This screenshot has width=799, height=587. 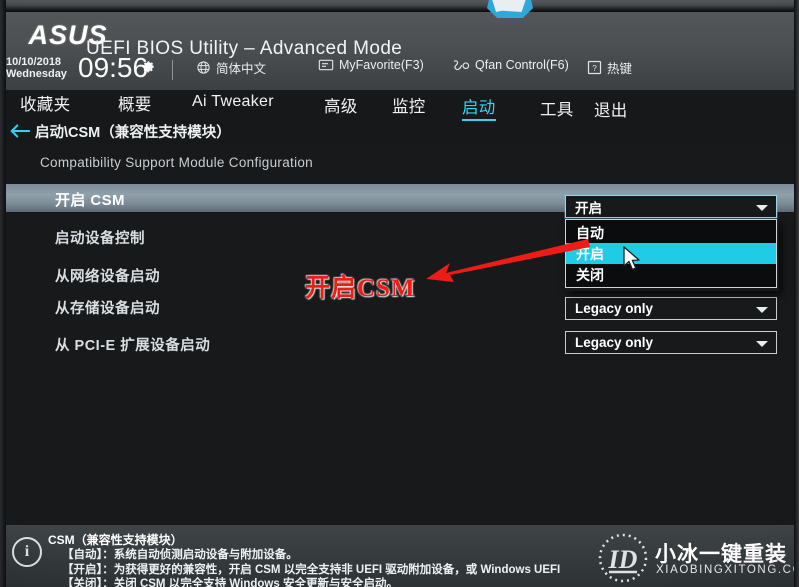 I want to click on monitor-bezel-left, so click(x=3, y=293).